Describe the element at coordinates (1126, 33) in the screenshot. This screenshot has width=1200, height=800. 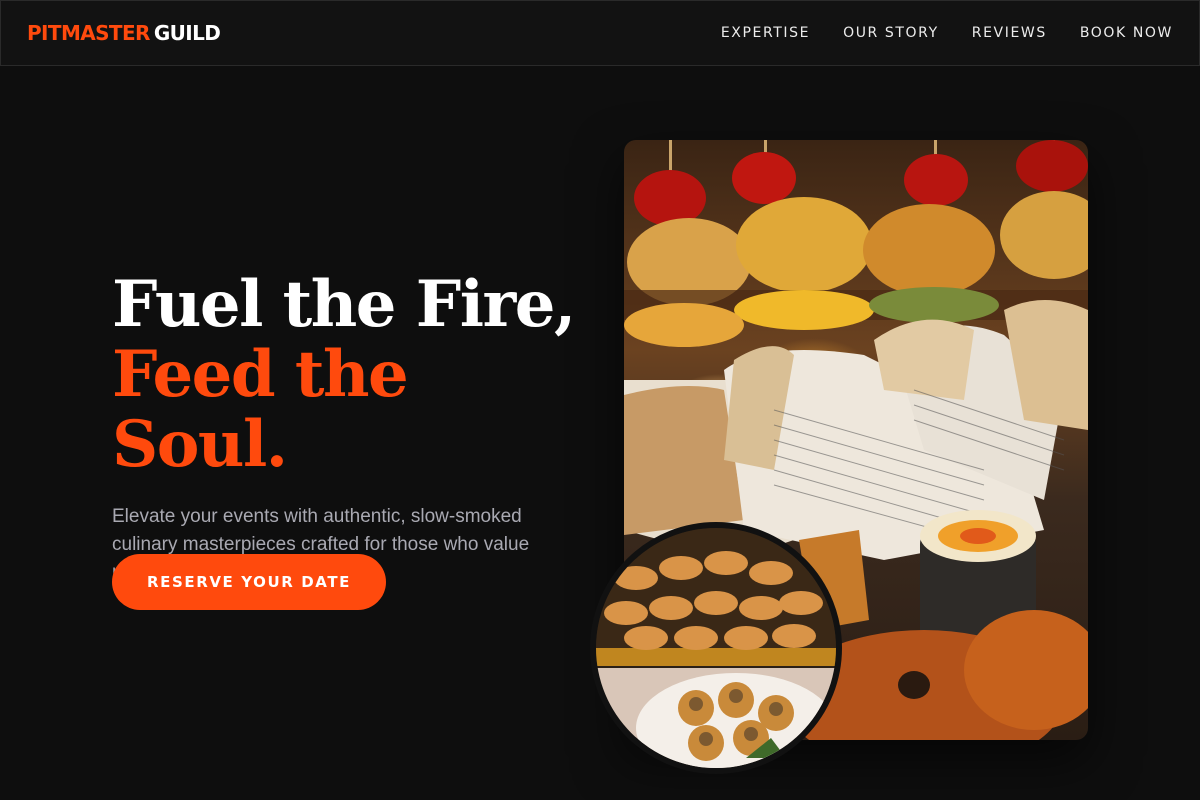
I see `nav-link-book-now: BOOK NOW` at that location.